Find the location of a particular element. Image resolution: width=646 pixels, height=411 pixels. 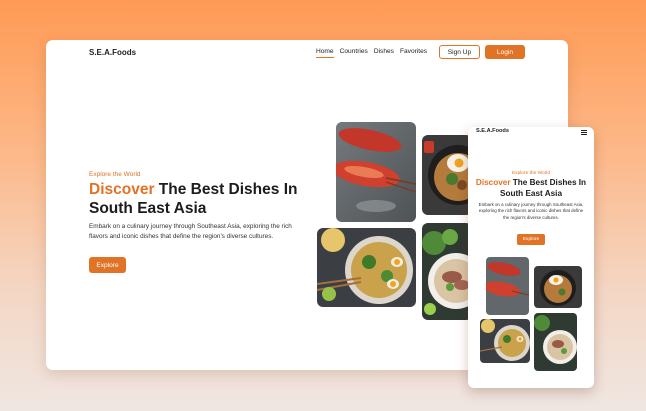

hamburger-menu-icon is located at coordinates (584, 132).